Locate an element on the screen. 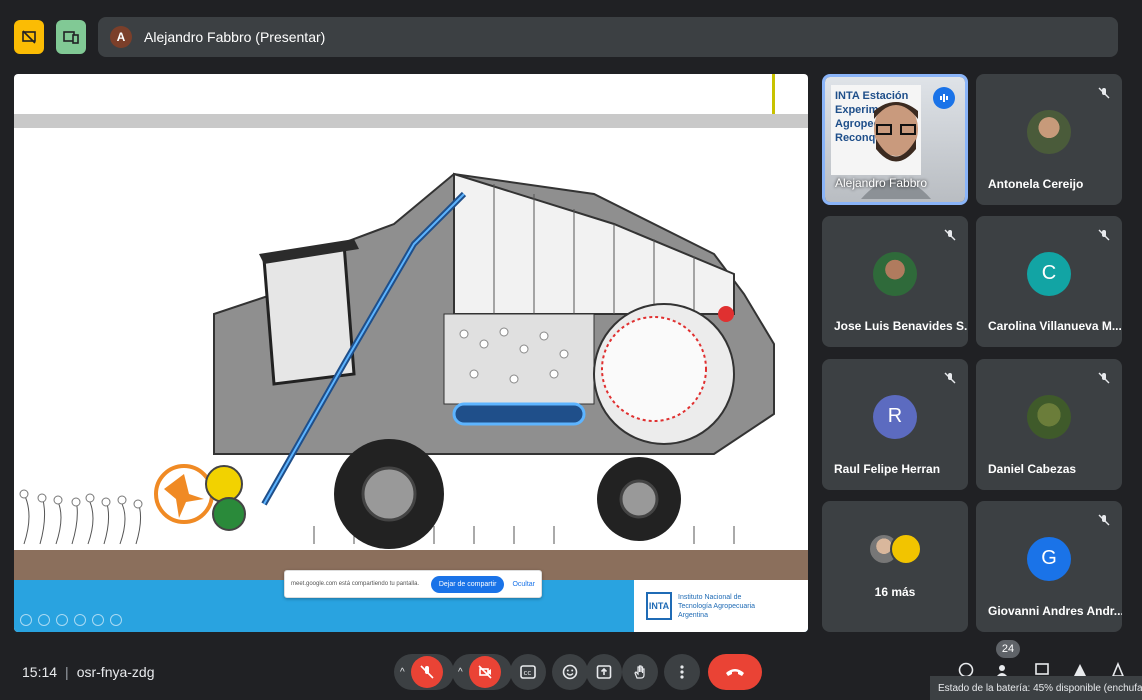 This screenshot has height=700, width=1142. participant-tile-daniel: Daniel Cabezas is located at coordinates (1049, 424).